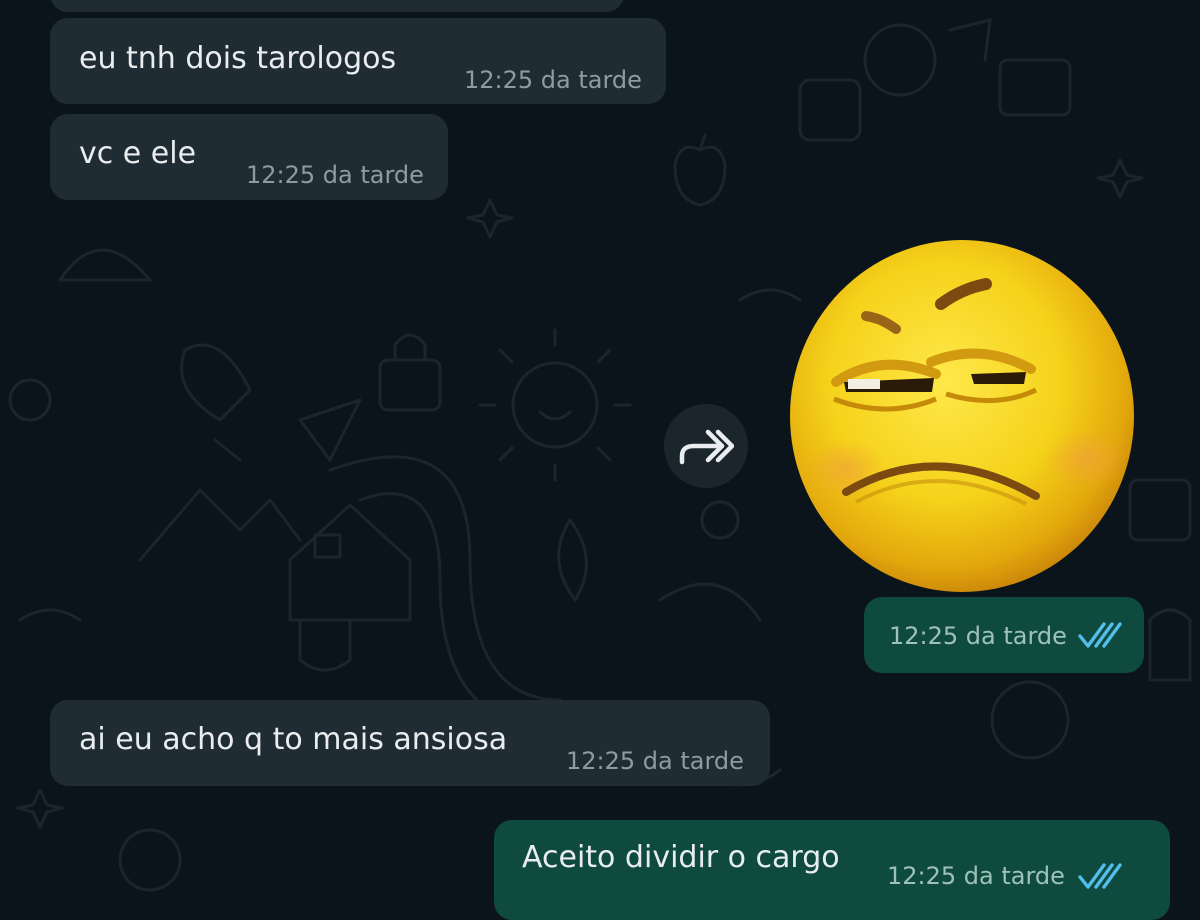 This screenshot has height=920, width=1200. I want to click on forward-icon, so click(706, 447).